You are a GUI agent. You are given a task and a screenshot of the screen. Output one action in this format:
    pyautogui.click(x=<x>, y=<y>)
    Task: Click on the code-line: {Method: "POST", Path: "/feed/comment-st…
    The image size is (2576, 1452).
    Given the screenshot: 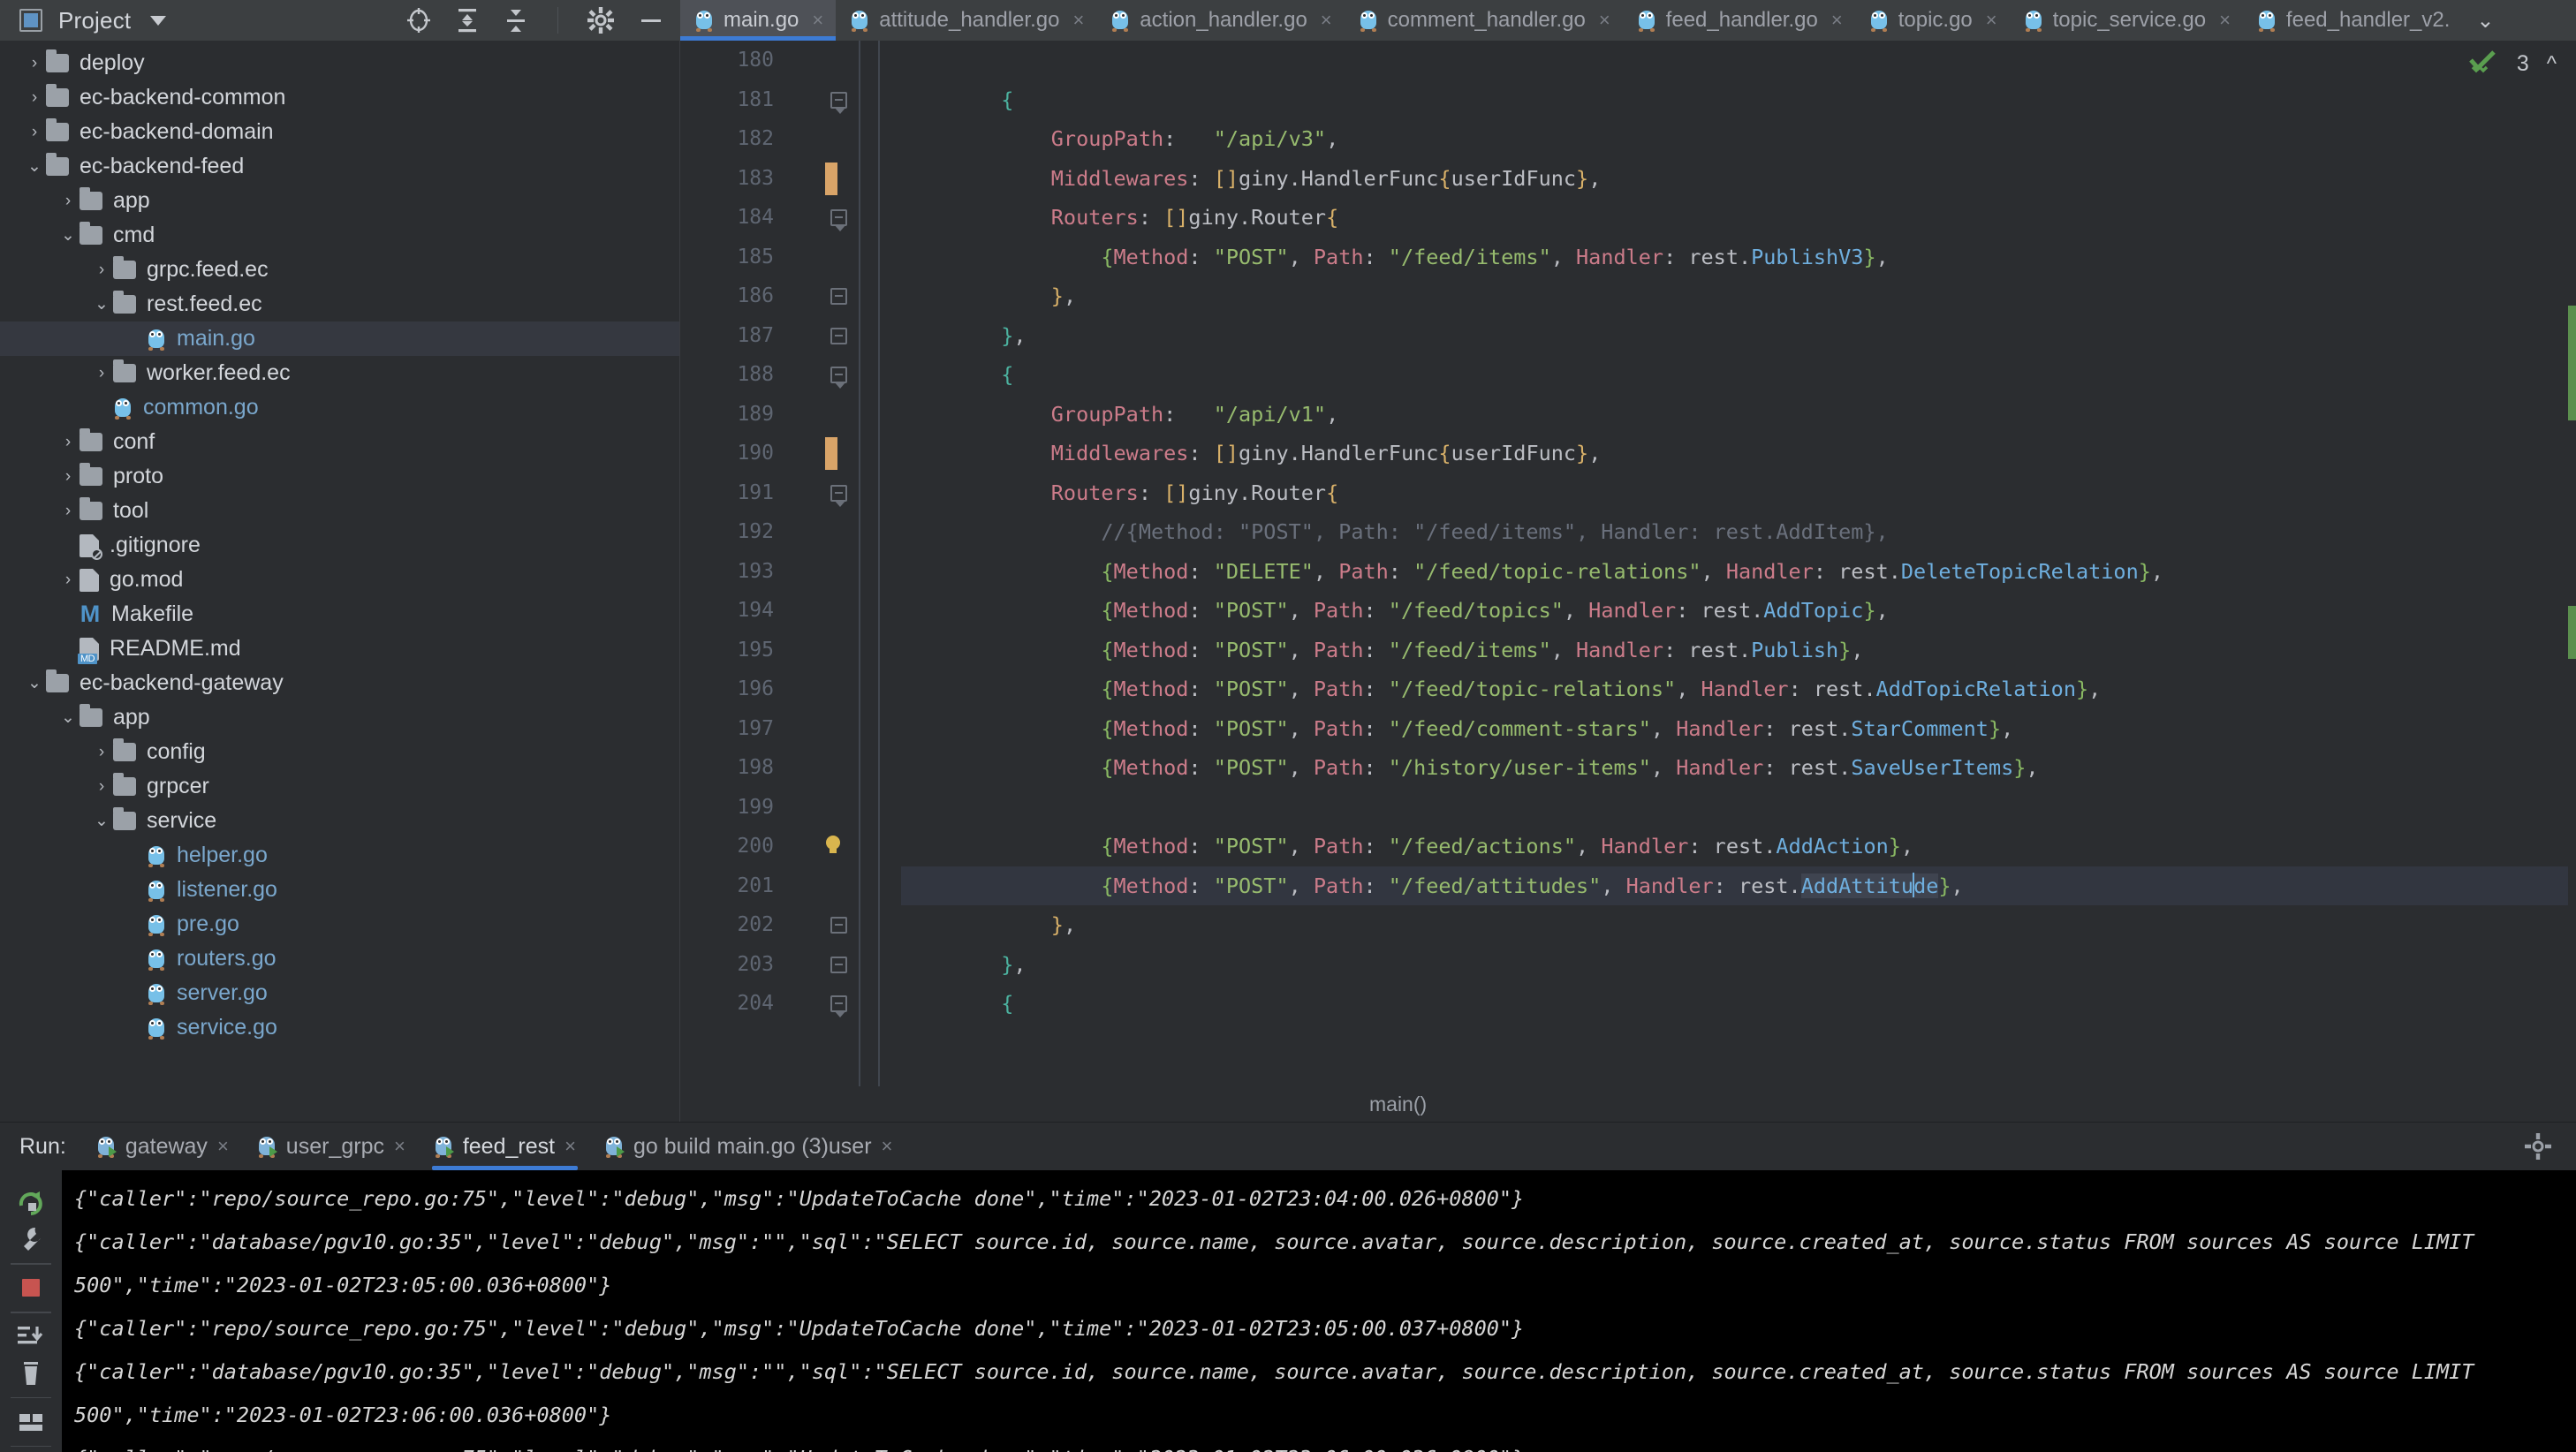 What is the action you would take?
    pyautogui.click(x=1739, y=729)
    